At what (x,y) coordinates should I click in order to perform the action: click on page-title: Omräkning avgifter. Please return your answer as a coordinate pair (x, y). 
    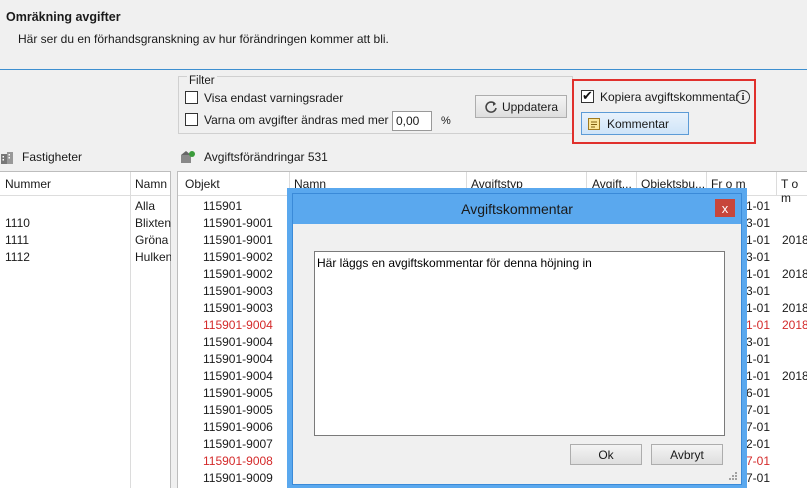
    Looking at the image, I should click on (63, 17).